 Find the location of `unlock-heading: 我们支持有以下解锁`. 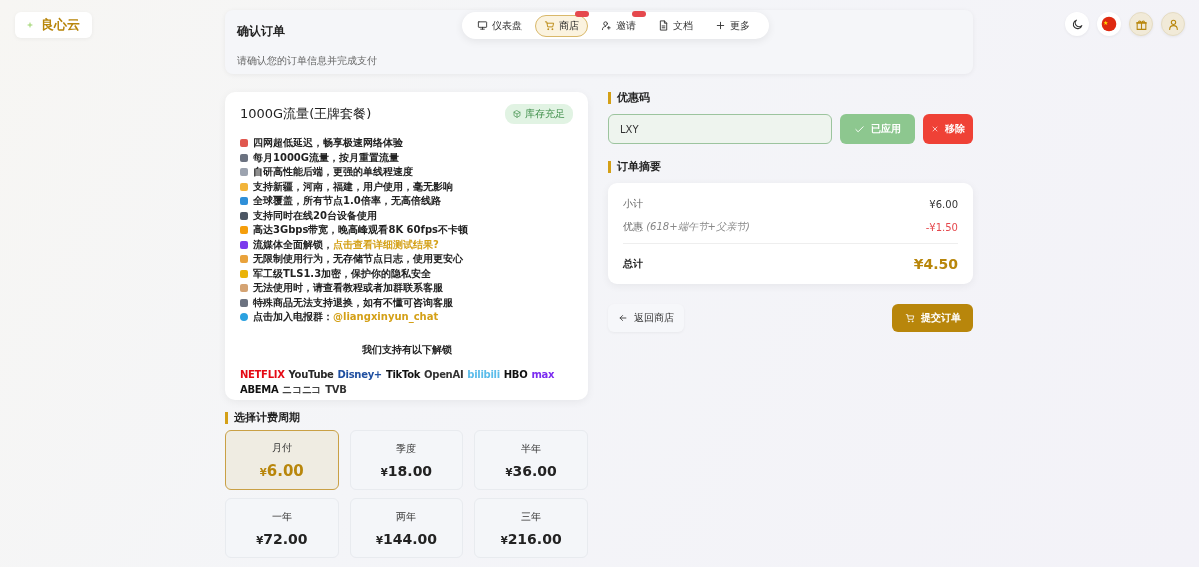

unlock-heading: 我们支持有以下解锁 is located at coordinates (406, 349).